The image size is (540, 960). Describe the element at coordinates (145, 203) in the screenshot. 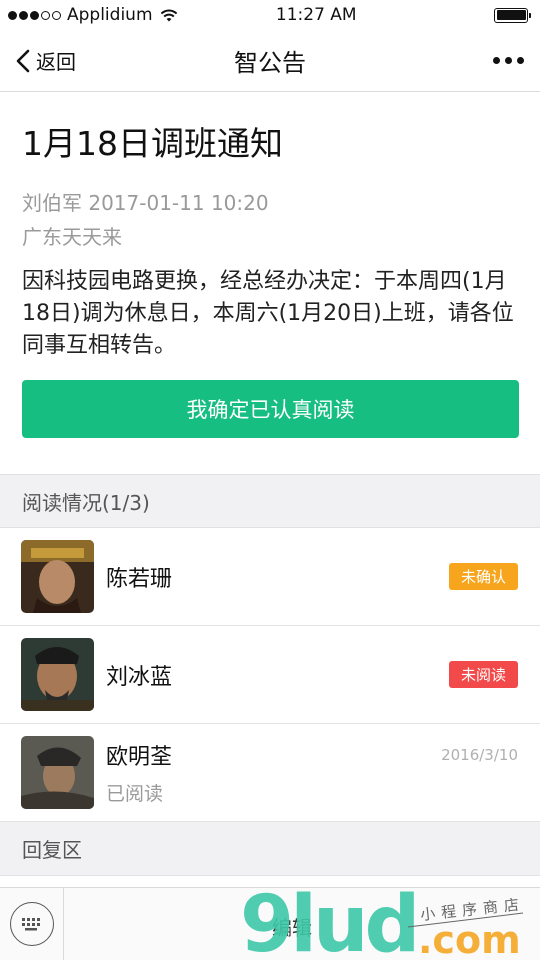

I see `notice-author-time: 刘伯军 2017-01-11 10:20` at that location.